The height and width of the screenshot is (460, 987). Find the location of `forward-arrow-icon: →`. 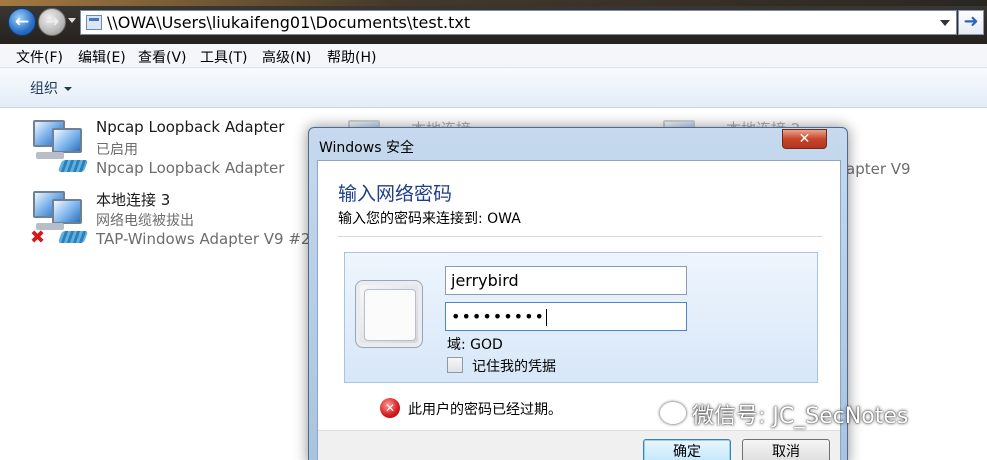

forward-arrow-icon: → is located at coordinates (52, 22).